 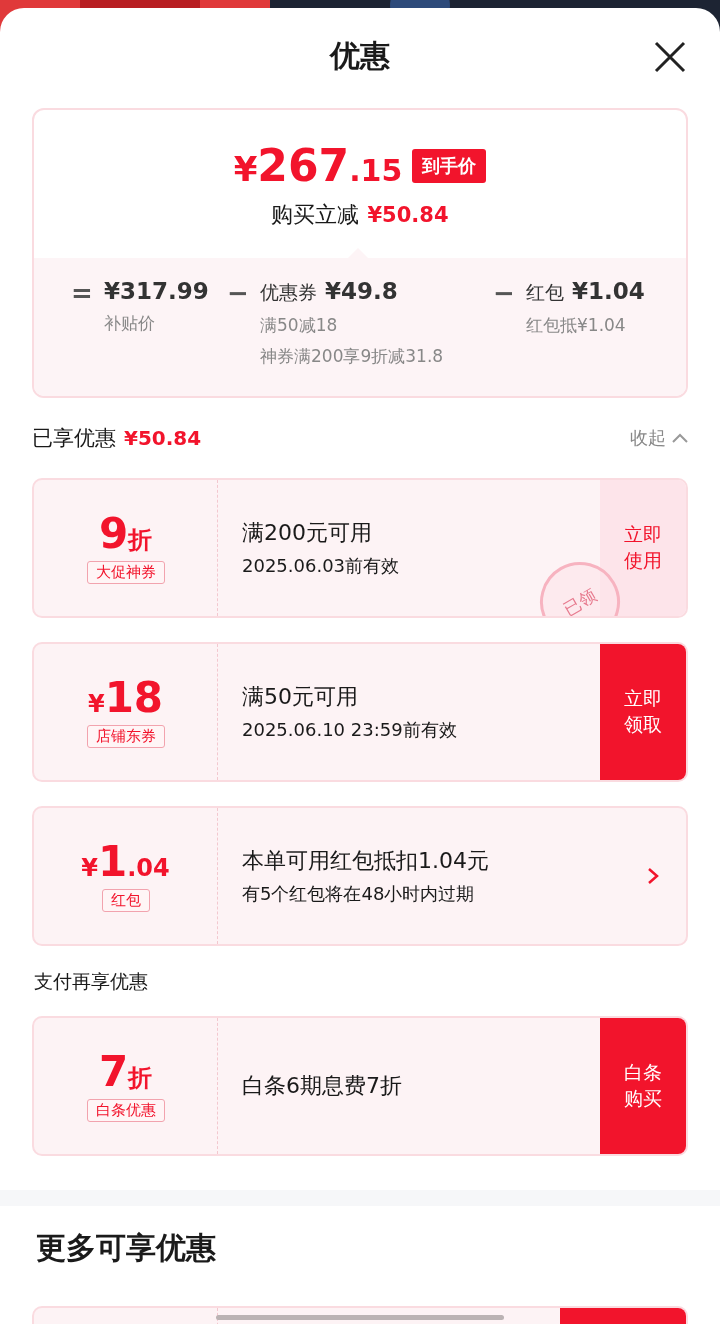 I want to click on breakdown-label: 红包, so click(x=545, y=292).